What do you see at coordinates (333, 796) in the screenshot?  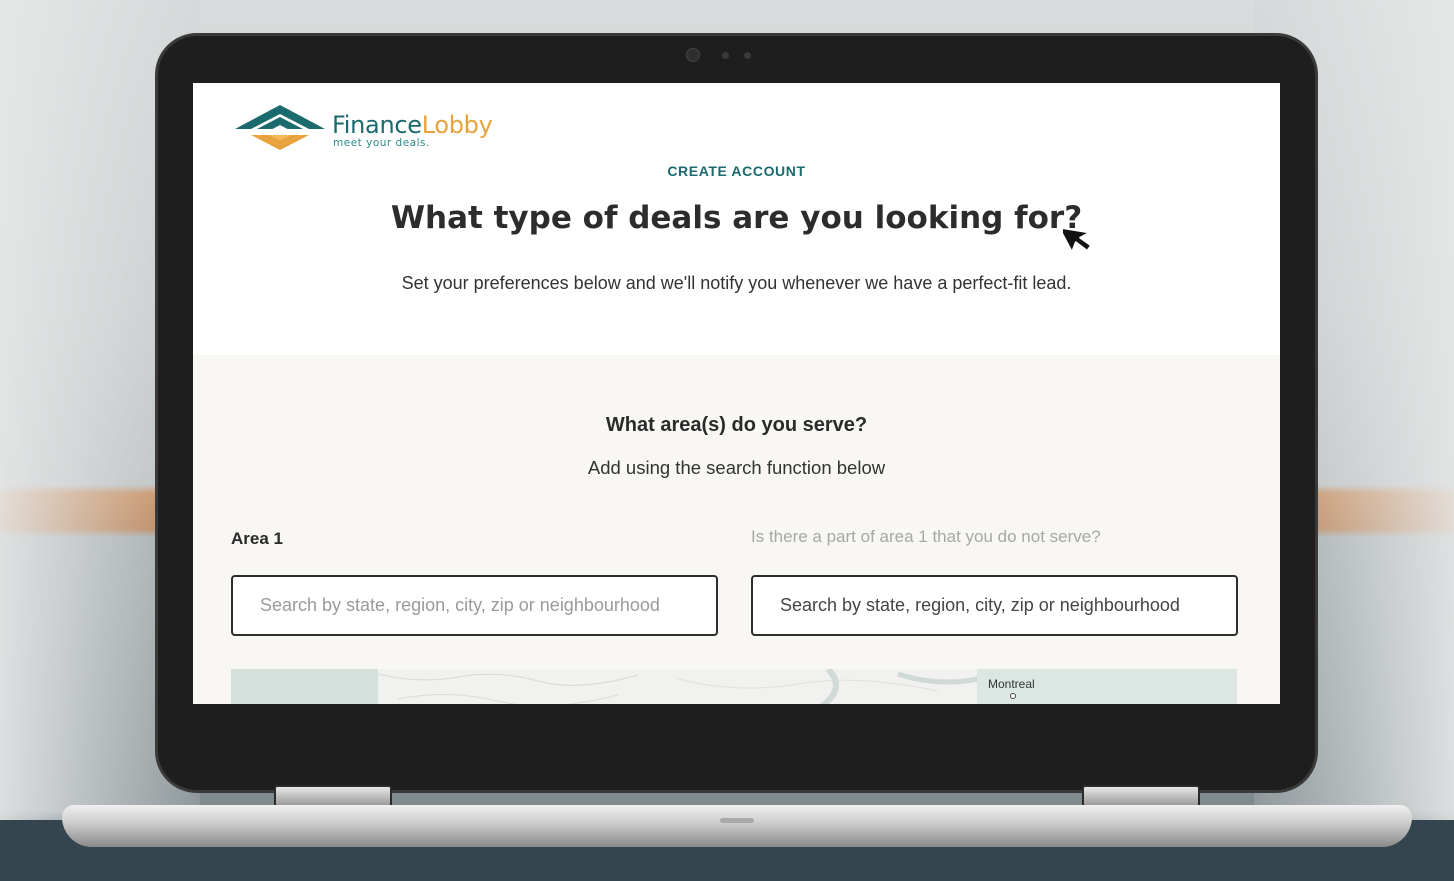 I see `laptop-hinge-left` at bounding box center [333, 796].